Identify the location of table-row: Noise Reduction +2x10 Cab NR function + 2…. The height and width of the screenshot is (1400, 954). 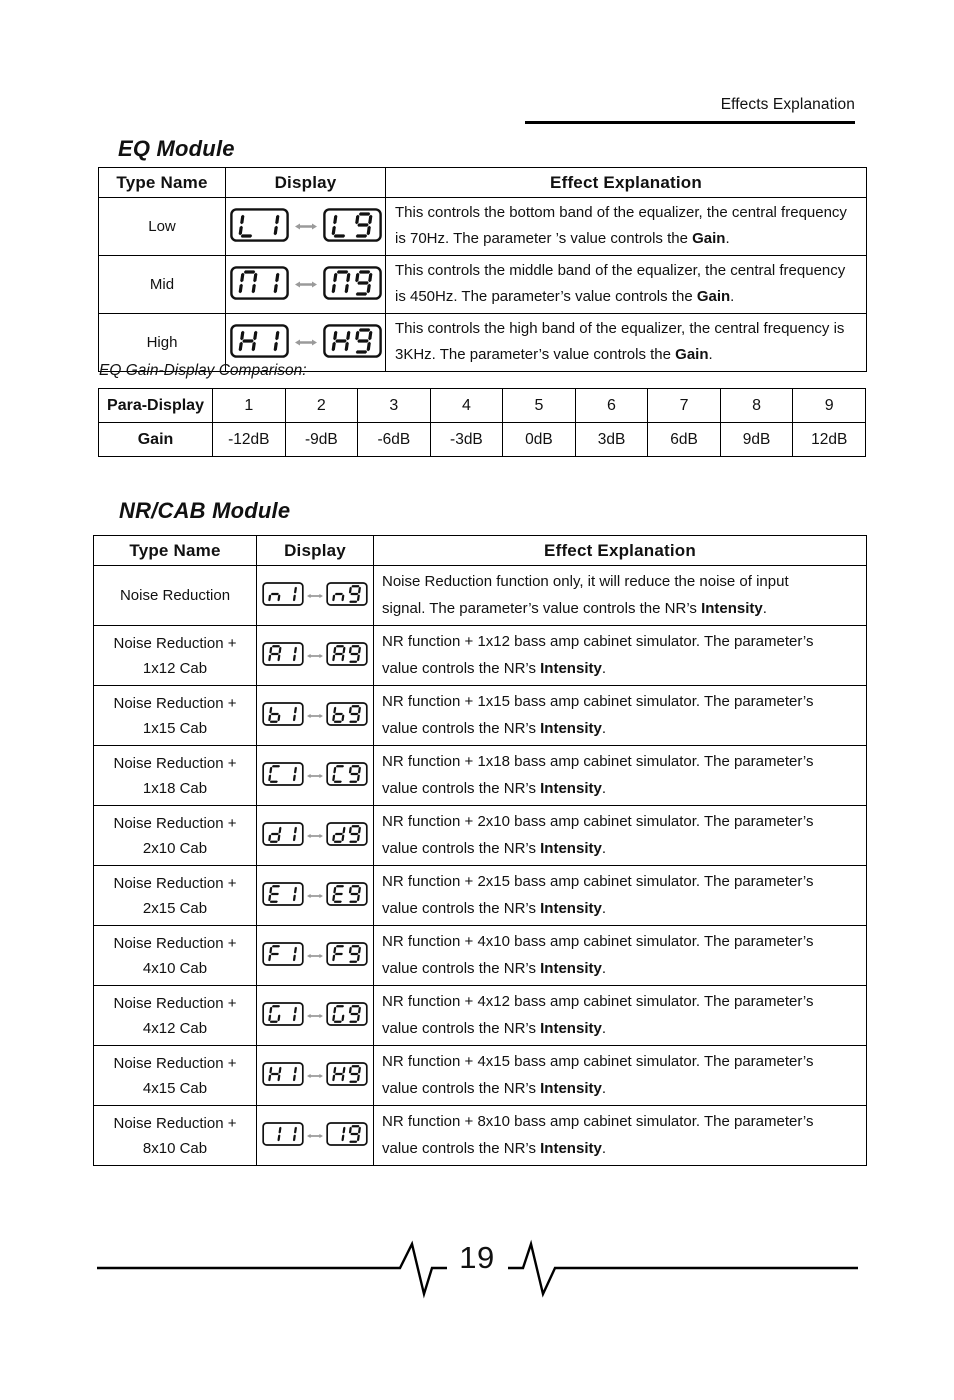
(480, 835).